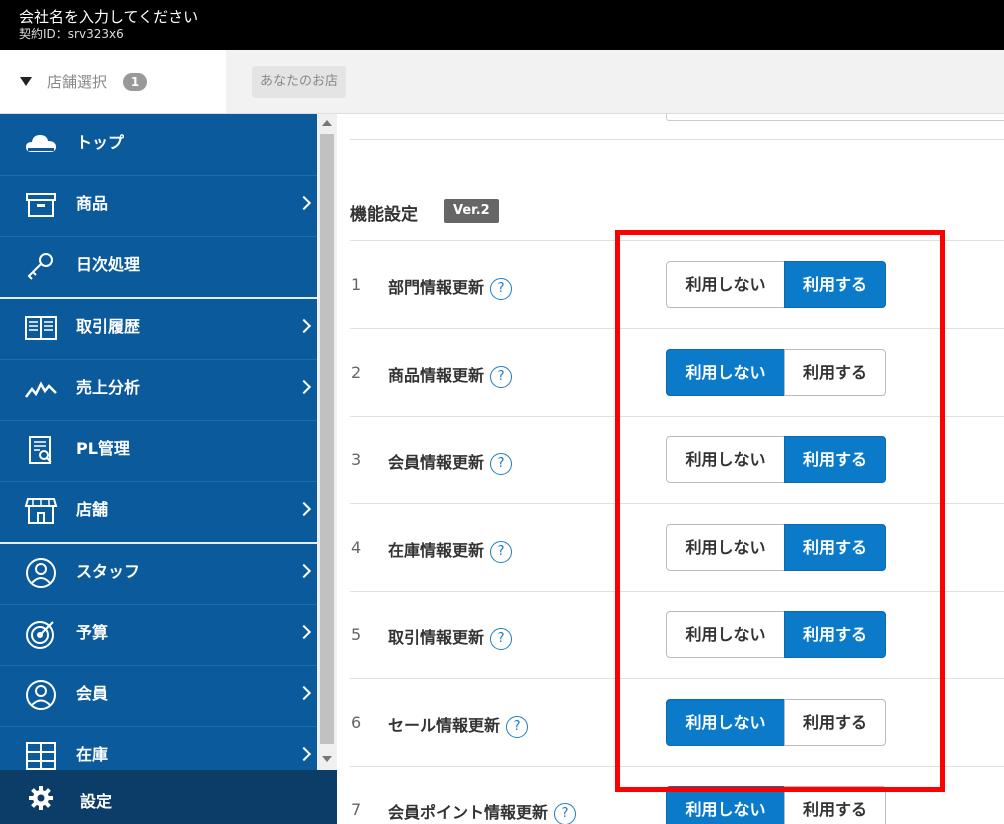 The width and height of the screenshot is (1004, 824). What do you see at coordinates (835, 117) in the screenshot?
I see `previous-field-edge` at bounding box center [835, 117].